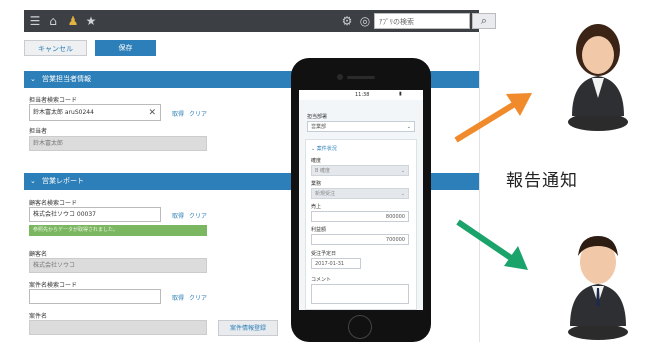 The height and width of the screenshot is (342, 669). Describe the element at coordinates (319, 127) in the screenshot. I see `phone-dept-value: 営業部` at that location.